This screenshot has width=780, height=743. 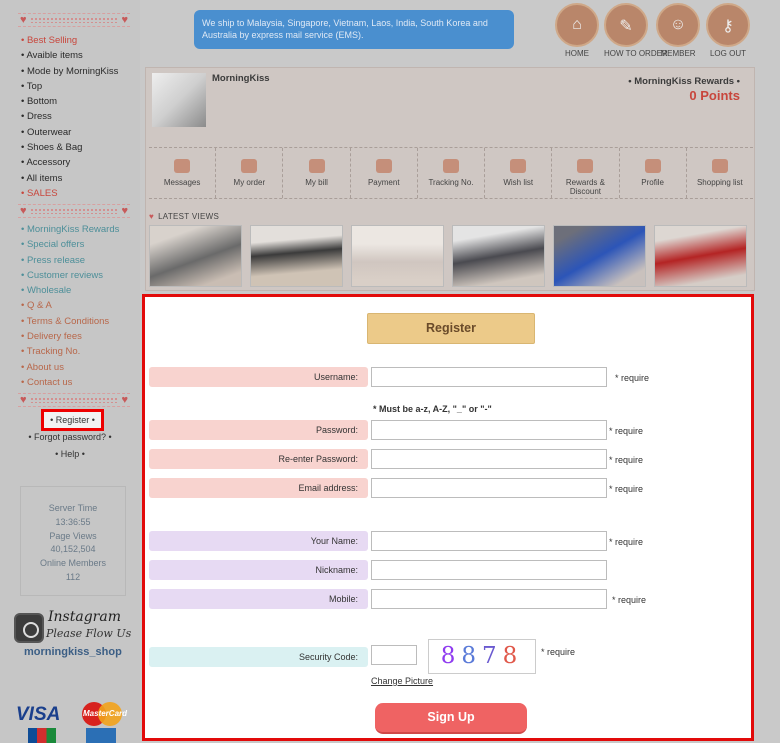 I want to click on account-menu-item: Profile, so click(x=653, y=173).